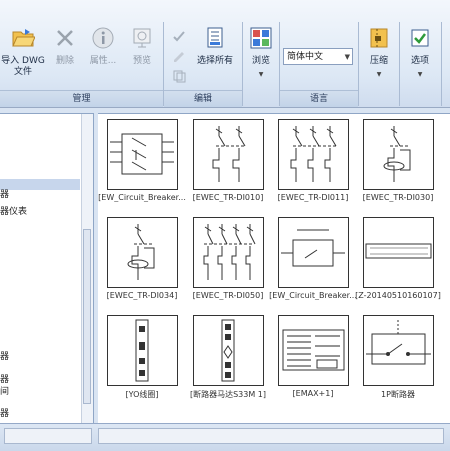 This screenshot has height=451, width=450. I want to click on preview-icon, so click(142, 38).